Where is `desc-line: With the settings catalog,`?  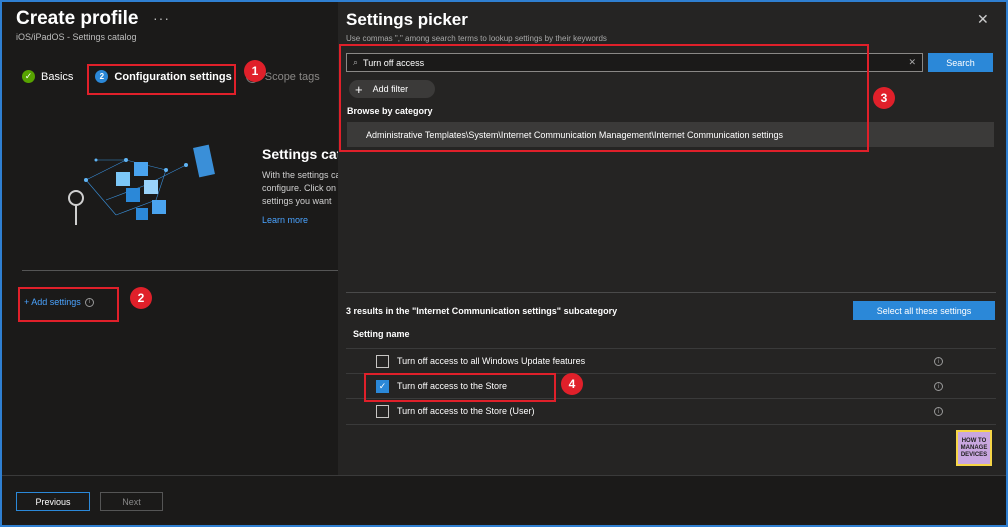 desc-line: With the settings catalog, is located at coordinates (300, 175).